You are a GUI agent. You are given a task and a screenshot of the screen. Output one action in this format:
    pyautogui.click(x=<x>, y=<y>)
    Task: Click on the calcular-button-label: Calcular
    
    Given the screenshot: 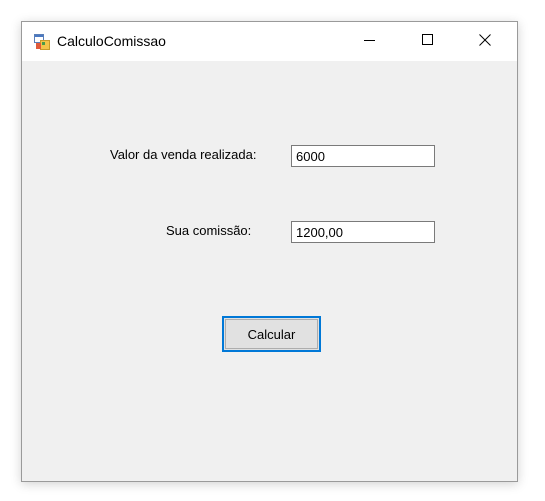 What is the action you would take?
    pyautogui.click(x=271, y=334)
    